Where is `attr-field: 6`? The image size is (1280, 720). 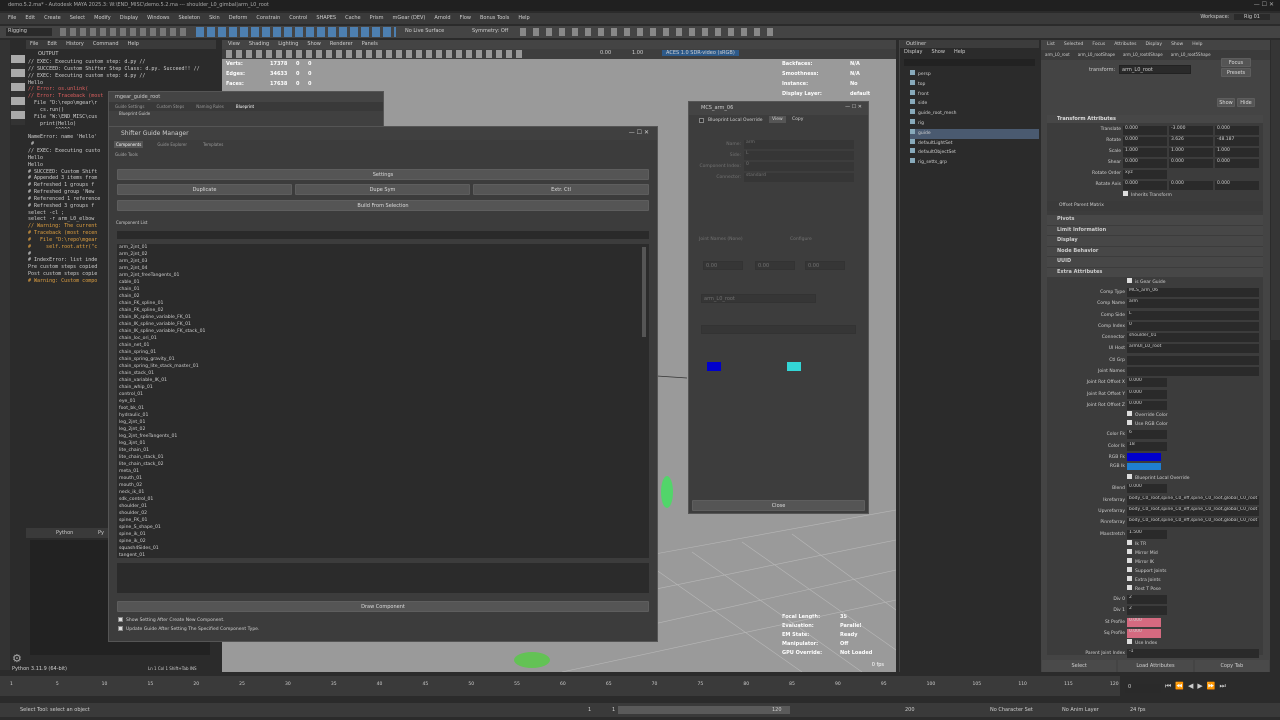
attr-field: 6 is located at coordinates (1147, 435).